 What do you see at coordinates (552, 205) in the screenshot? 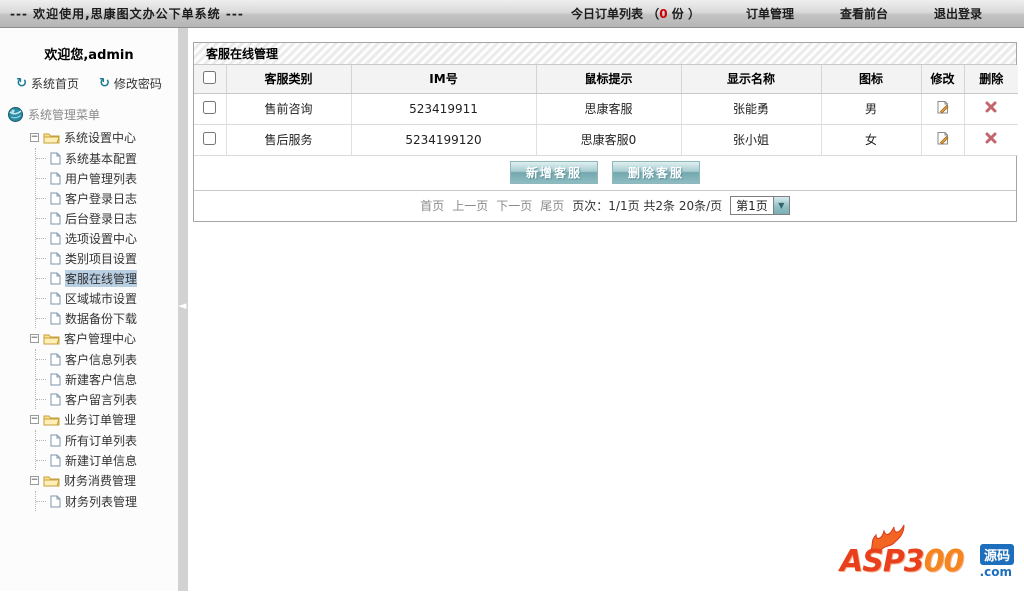
I see `page-last-link: 尾页` at bounding box center [552, 205].